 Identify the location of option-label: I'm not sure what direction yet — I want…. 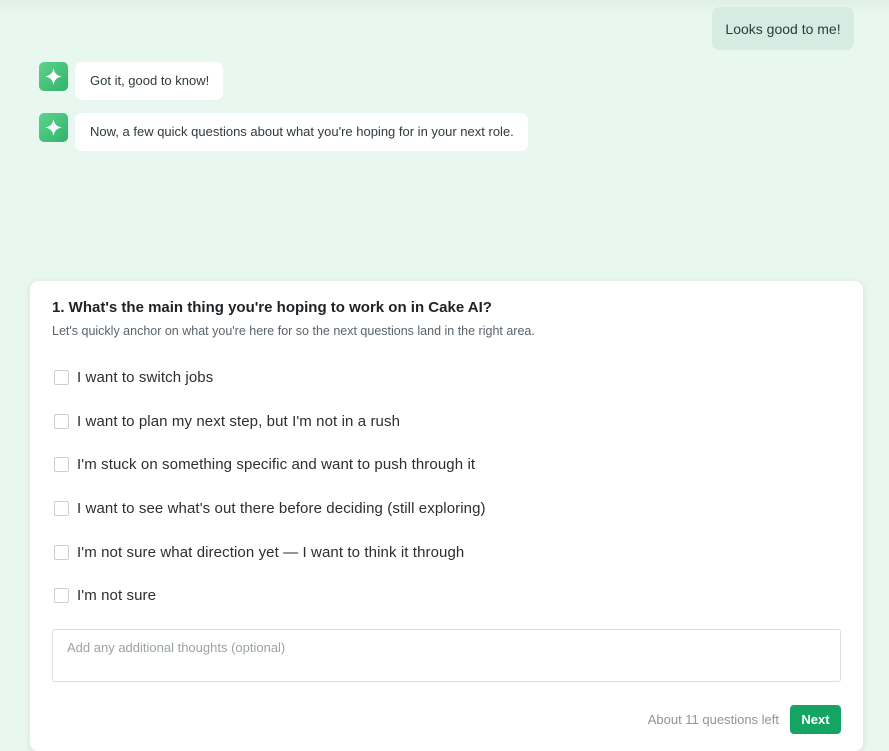
(271, 552).